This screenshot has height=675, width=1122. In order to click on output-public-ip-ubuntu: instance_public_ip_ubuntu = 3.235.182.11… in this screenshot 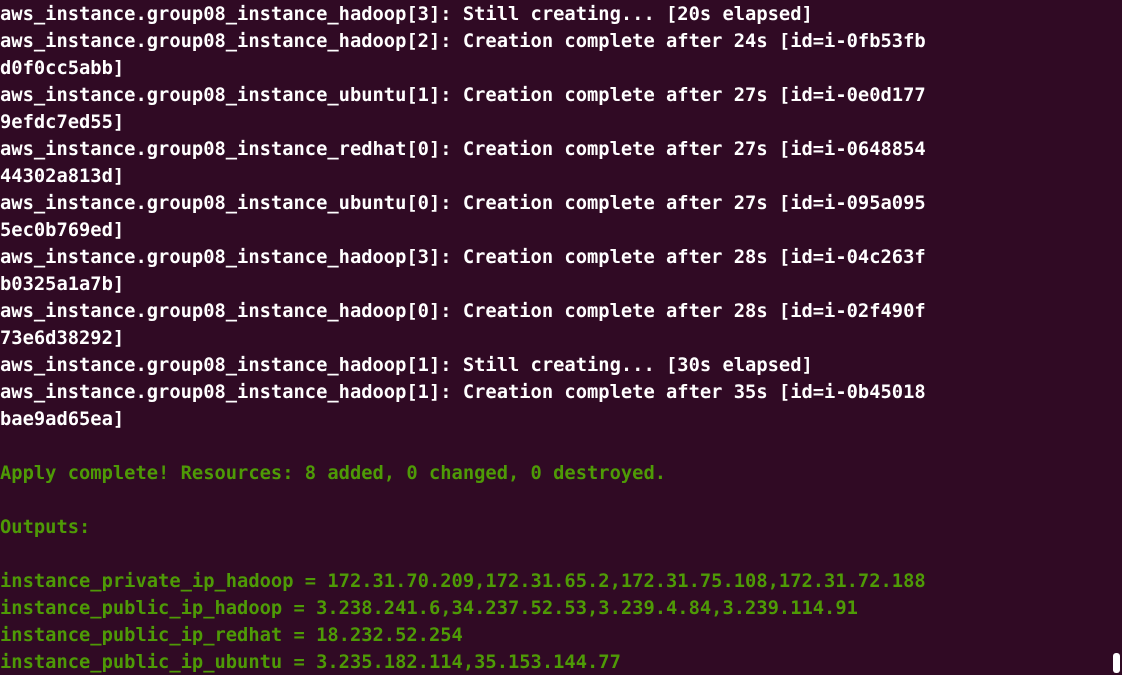, I will do `click(310, 662)`.